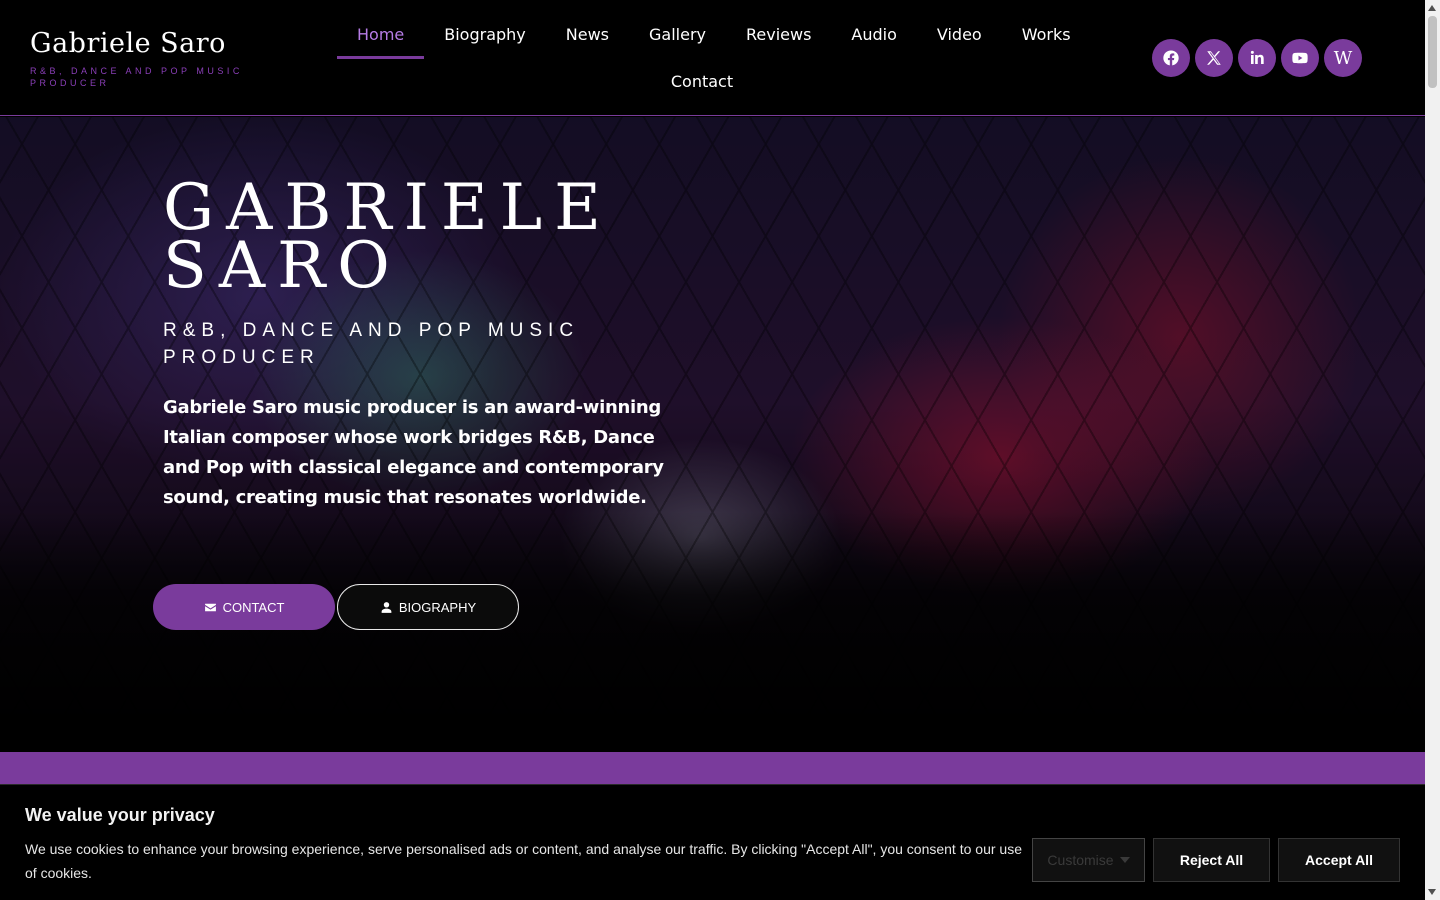  Describe the element at coordinates (437, 607) in the screenshot. I see `biography-button-label: BIOGRAPHY` at that location.